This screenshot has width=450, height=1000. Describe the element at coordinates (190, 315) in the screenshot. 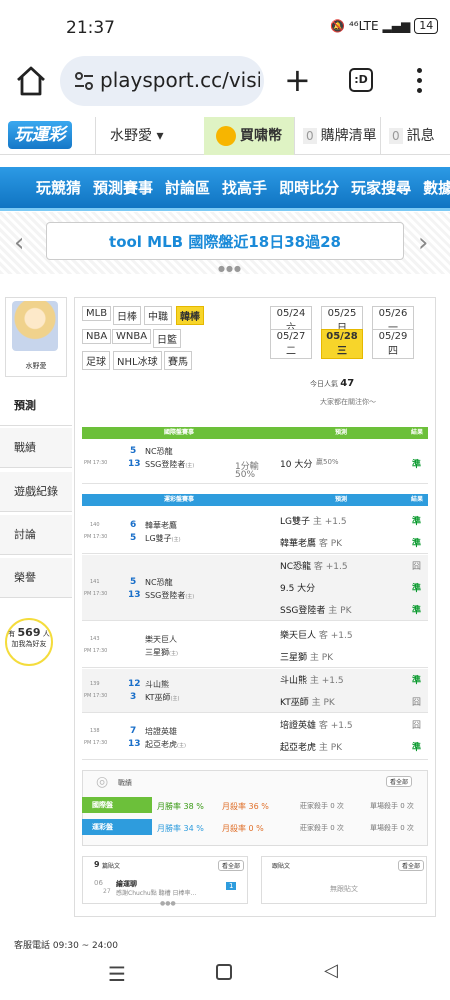

I see `league-tag-active: 韓棒` at that location.